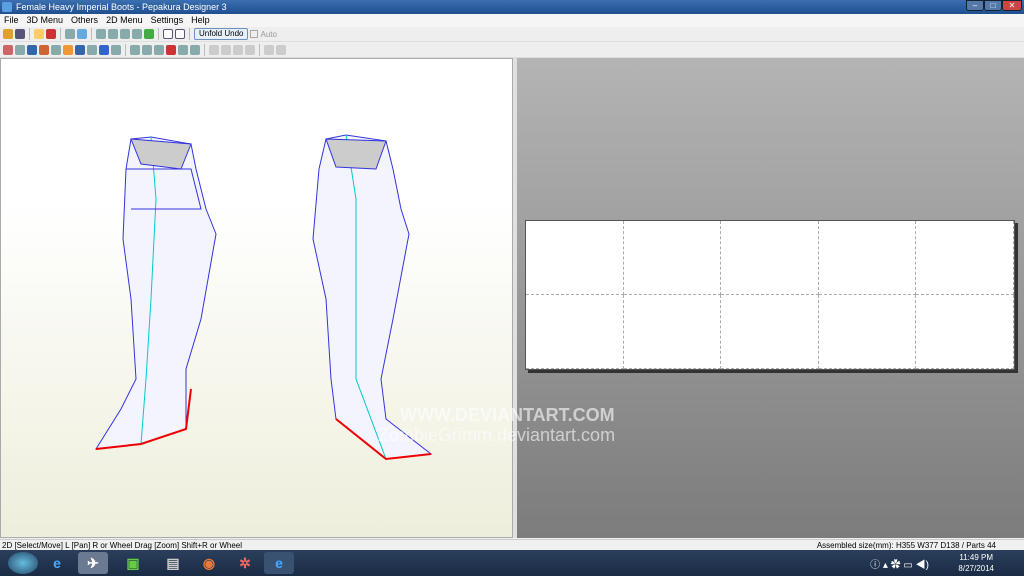 The image size is (1024, 576). What do you see at coordinates (245, 563) in the screenshot?
I see `taskbar-app5: ✲` at bounding box center [245, 563].